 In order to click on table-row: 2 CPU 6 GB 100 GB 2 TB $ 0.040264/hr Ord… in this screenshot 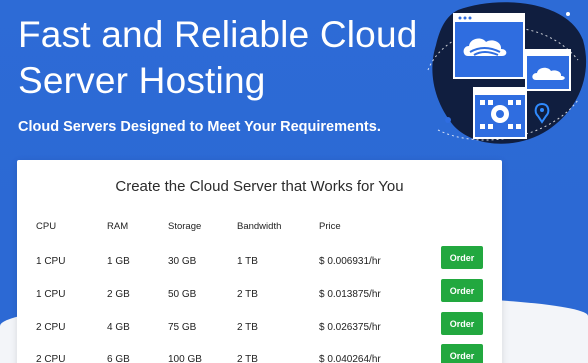, I will do `click(259, 353)`.